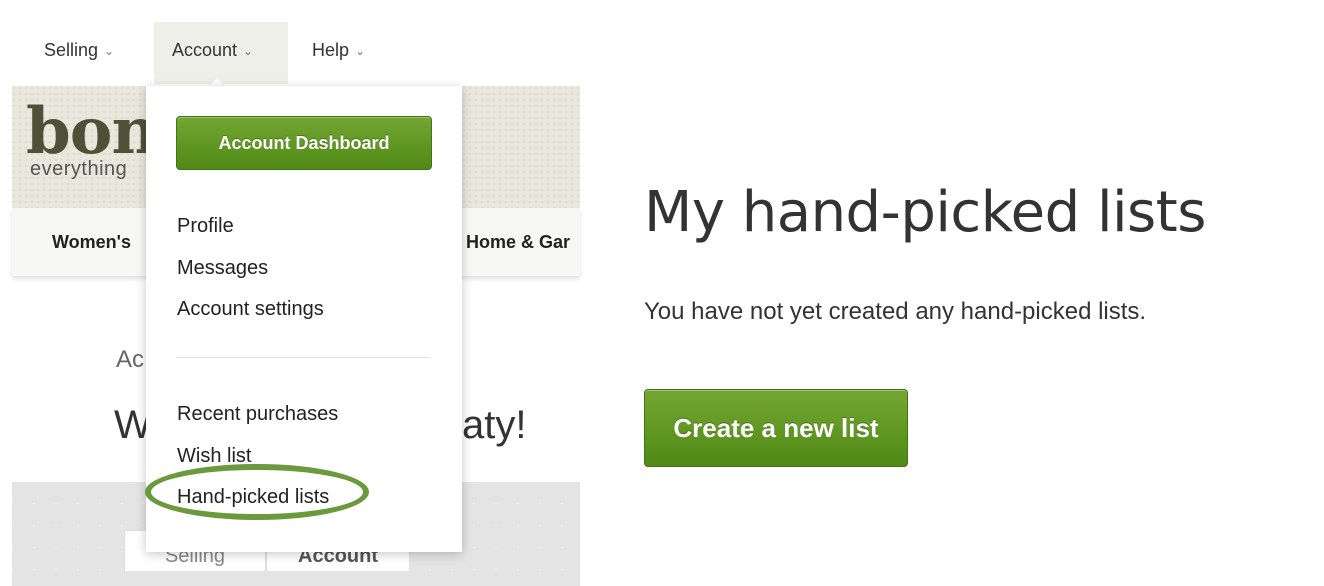 This screenshot has width=1324, height=586. Describe the element at coordinates (925, 212) in the screenshot. I see `page-title: My hand-picked lists` at that location.